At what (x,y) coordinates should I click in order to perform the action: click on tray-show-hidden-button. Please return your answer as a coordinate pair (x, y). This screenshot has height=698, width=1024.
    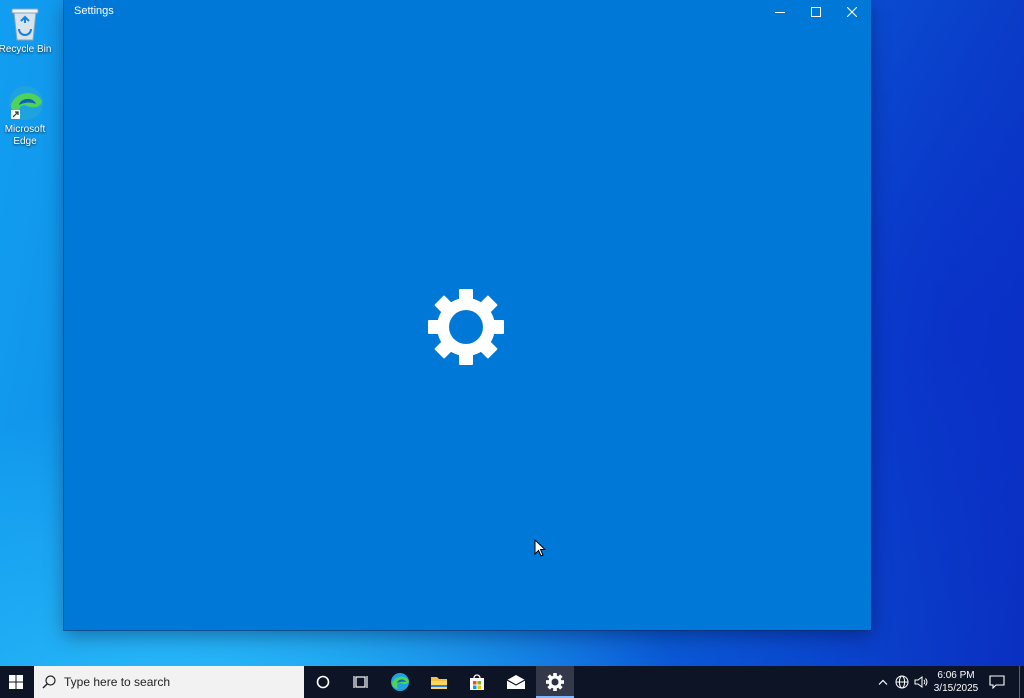
    Looking at the image, I should click on (883, 682).